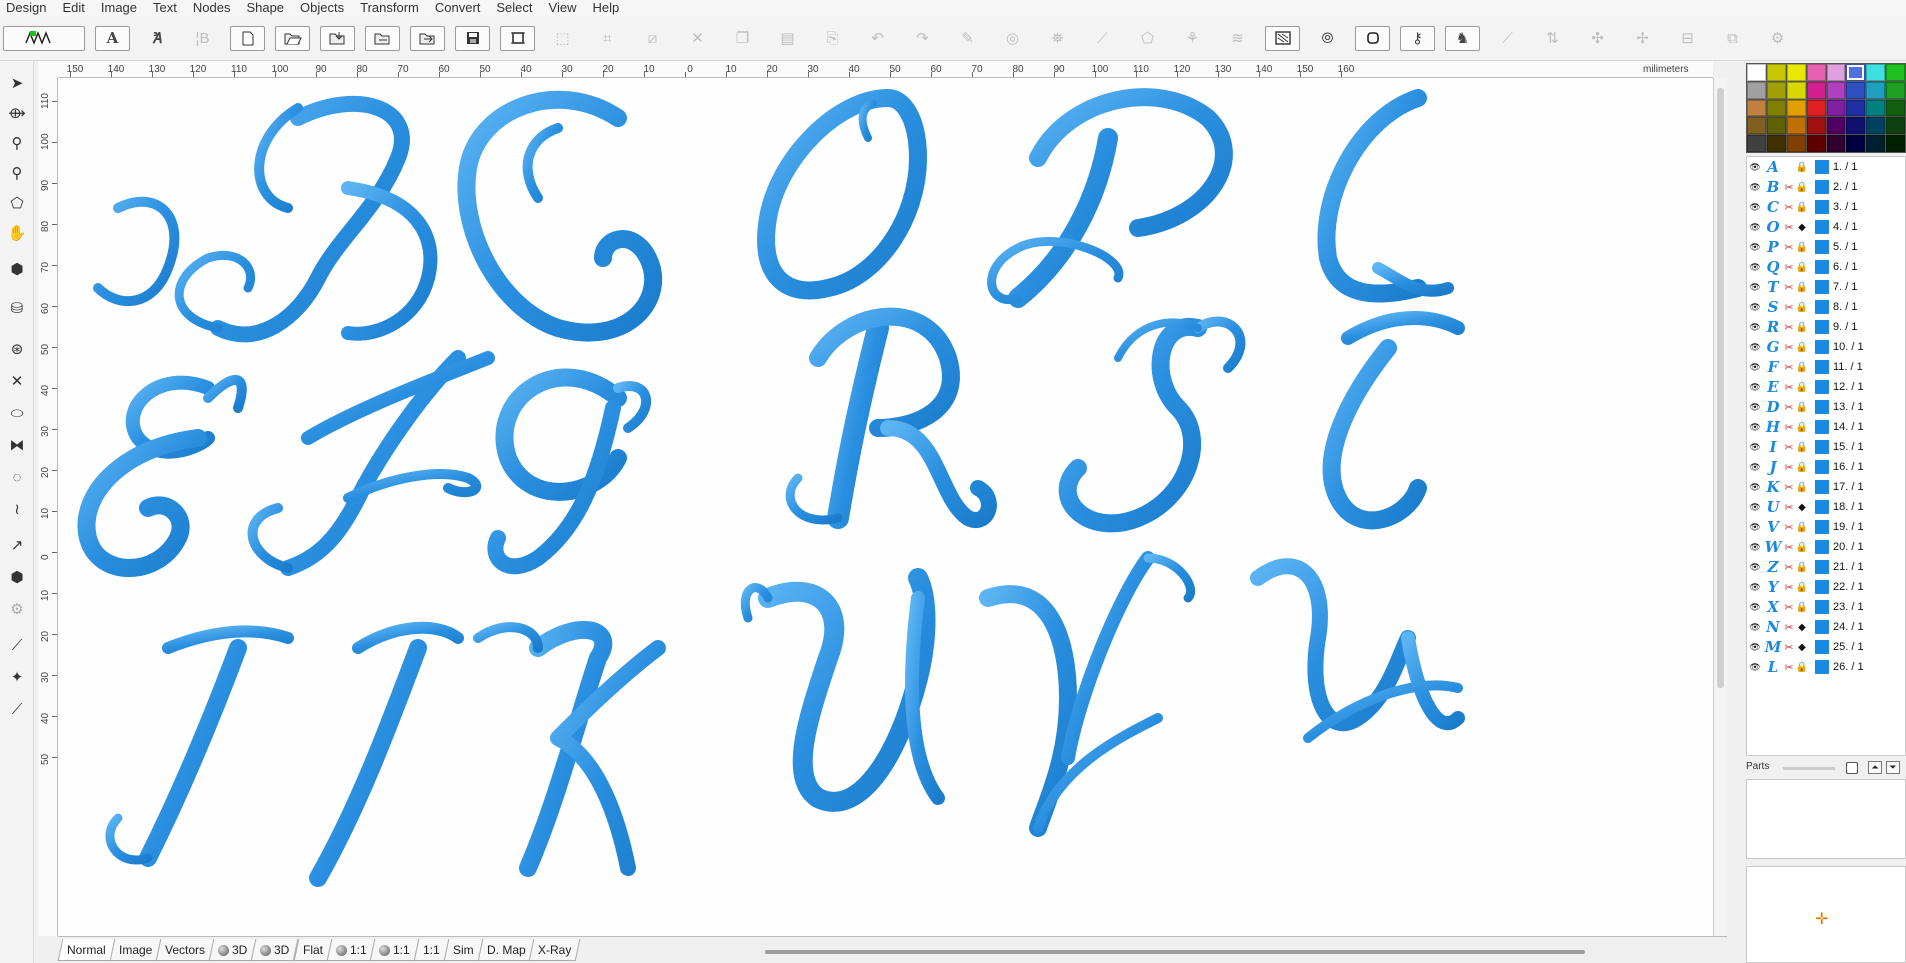  Describe the element at coordinates (17, 677) in the screenshot. I see `magic-wand-tool: ✦` at that location.